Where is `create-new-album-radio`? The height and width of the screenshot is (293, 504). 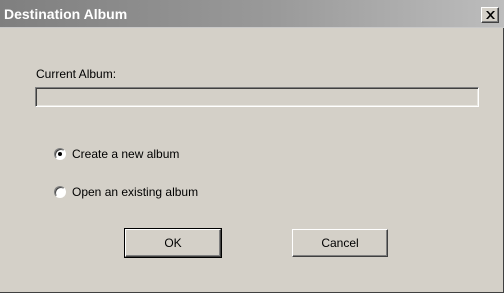 create-new-album-radio is located at coordinates (60, 154).